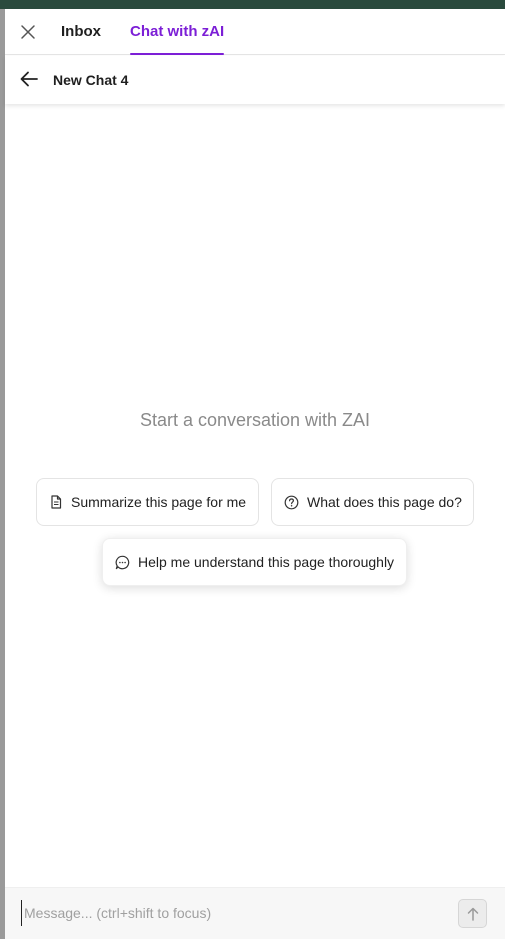 The width and height of the screenshot is (505, 939). I want to click on suggestion-what-does-page-do: What does this page do?, so click(372, 502).